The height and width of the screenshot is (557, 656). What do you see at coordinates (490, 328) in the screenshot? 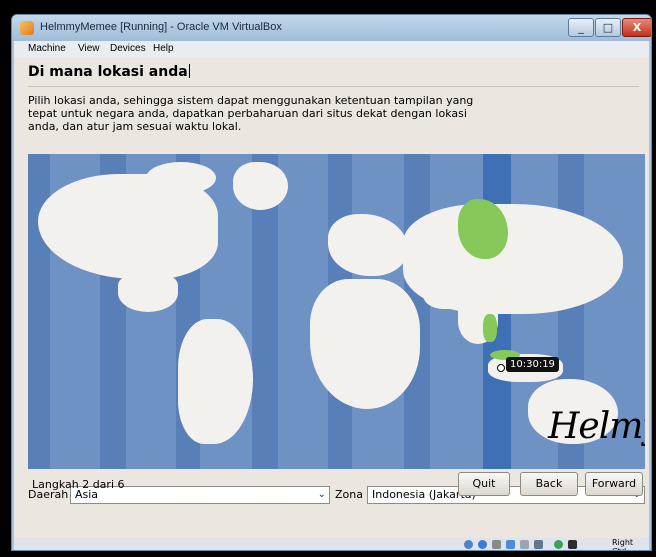
I see `highlighted-country-shape` at bounding box center [490, 328].